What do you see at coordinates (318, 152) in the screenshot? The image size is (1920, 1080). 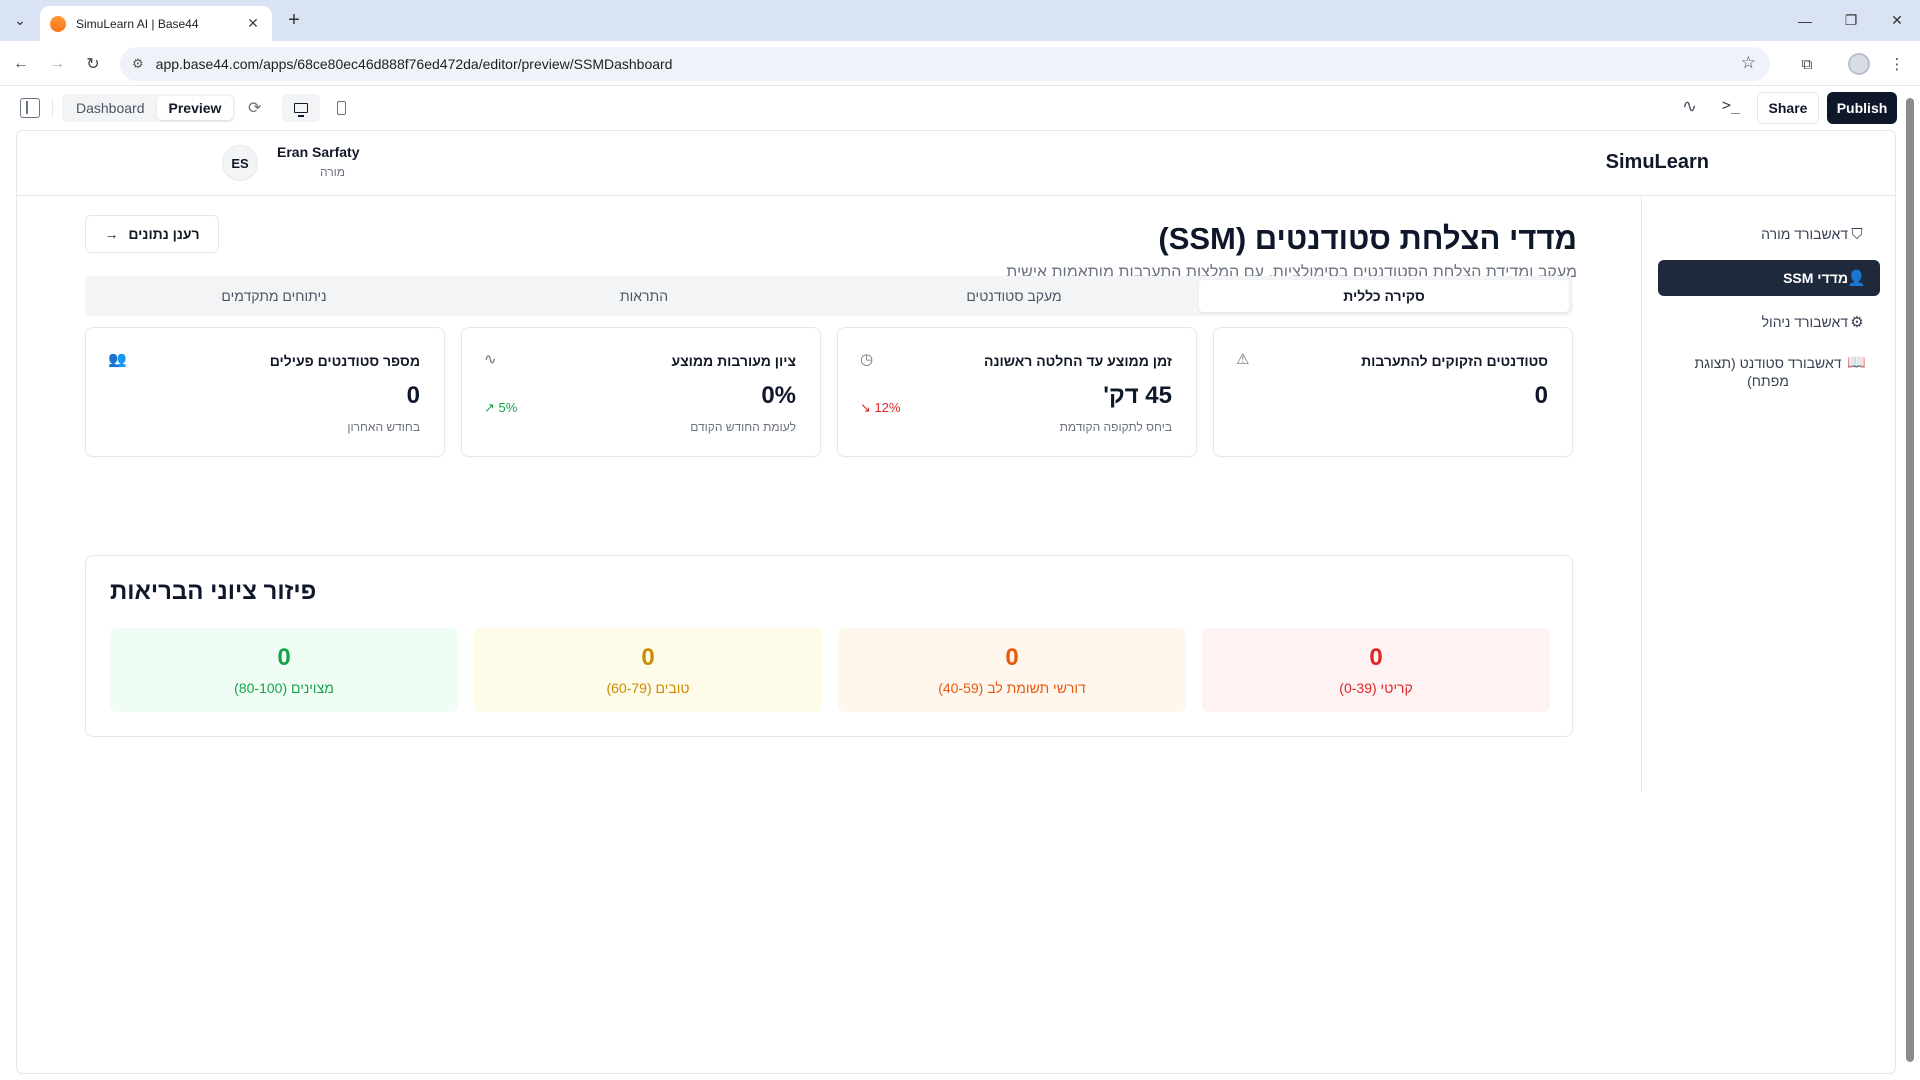 I see `user-name: Eran Sarfaty` at bounding box center [318, 152].